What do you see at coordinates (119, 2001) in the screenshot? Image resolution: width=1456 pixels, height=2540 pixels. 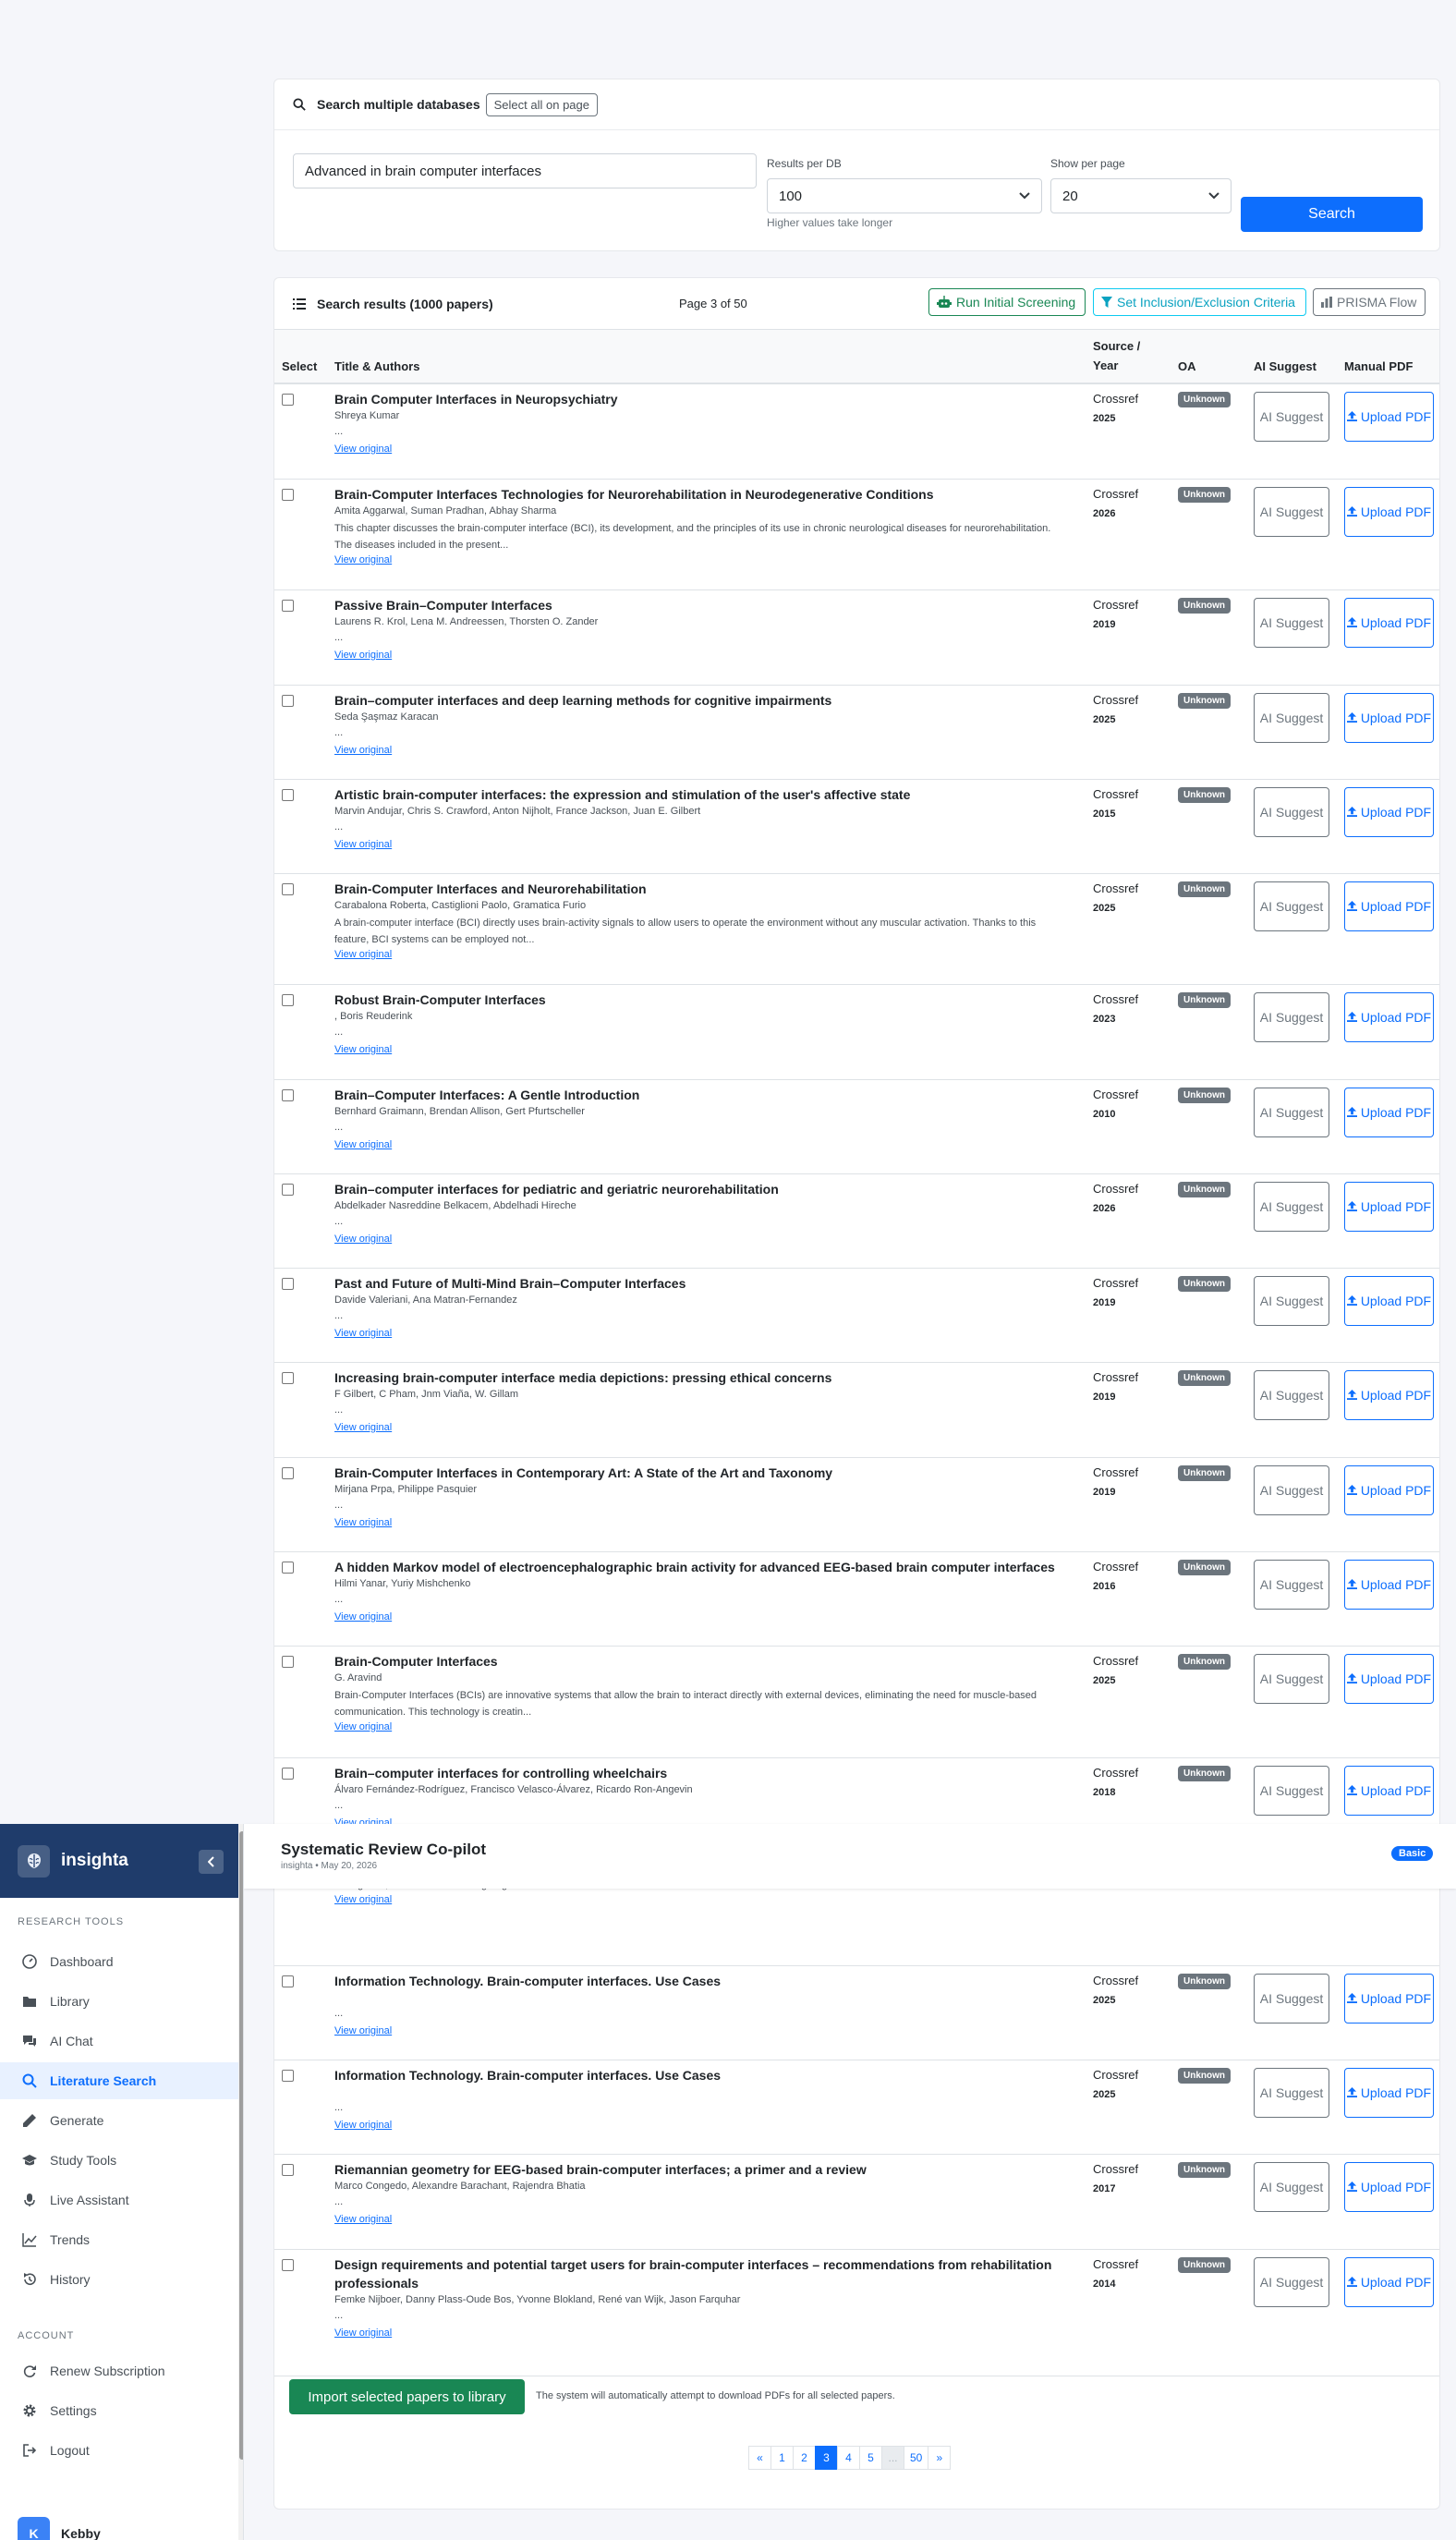 I see `sidebar-item-library: Library` at bounding box center [119, 2001].